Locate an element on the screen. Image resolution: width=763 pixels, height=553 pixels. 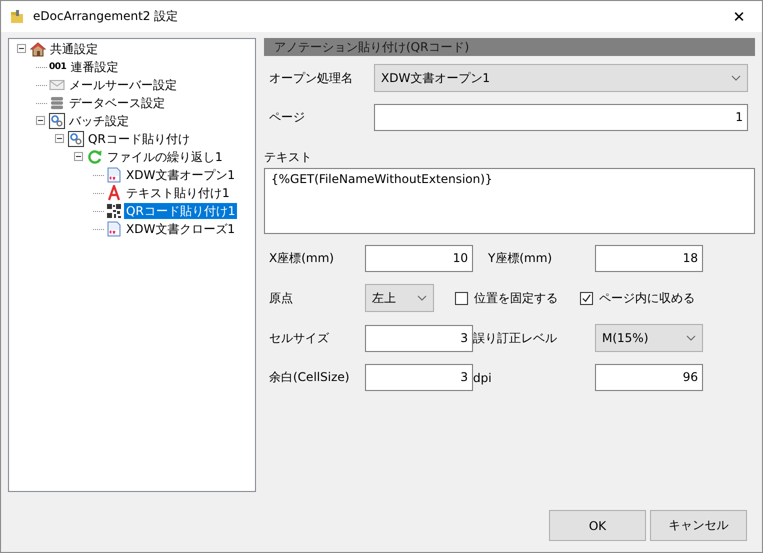
close-button: ✕ is located at coordinates (739, 17).